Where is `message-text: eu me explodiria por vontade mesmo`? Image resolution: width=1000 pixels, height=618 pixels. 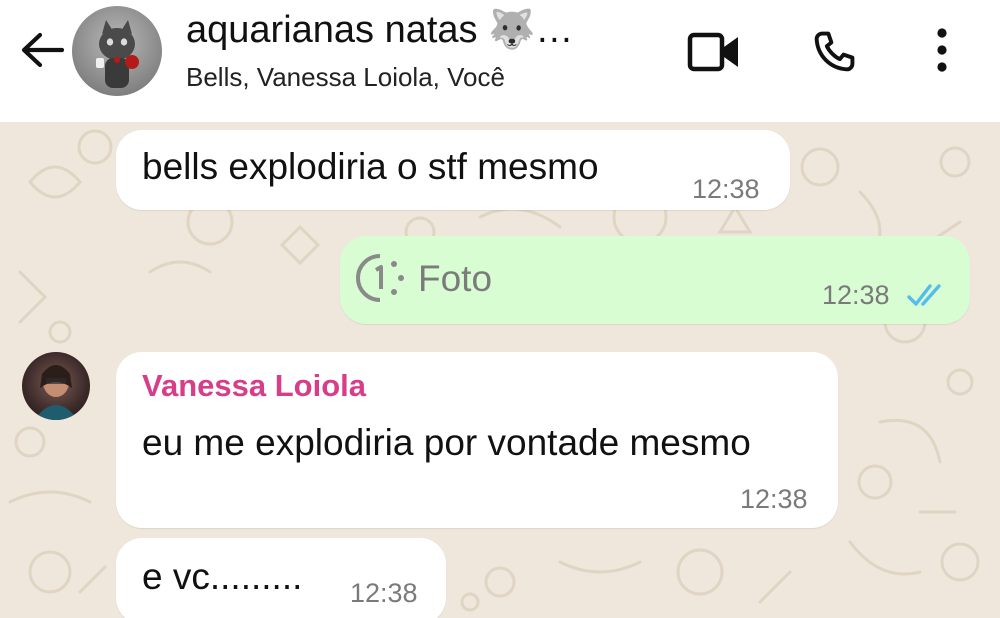
message-text: eu me explodiria por vontade mesmo is located at coordinates (446, 442).